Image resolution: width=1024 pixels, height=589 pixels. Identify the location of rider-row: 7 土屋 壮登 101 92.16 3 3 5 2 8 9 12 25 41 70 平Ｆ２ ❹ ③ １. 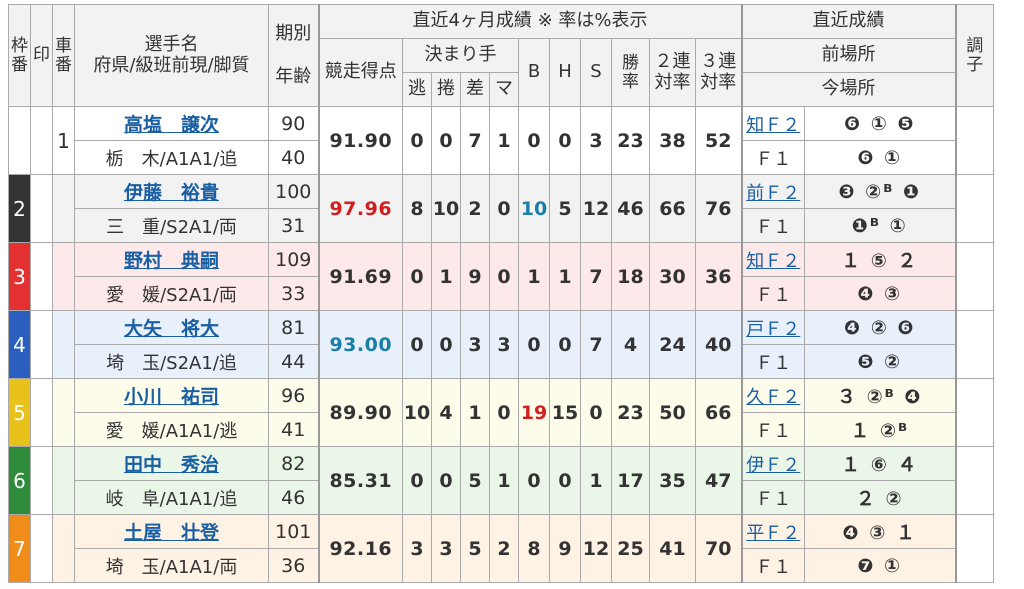
(501, 548).